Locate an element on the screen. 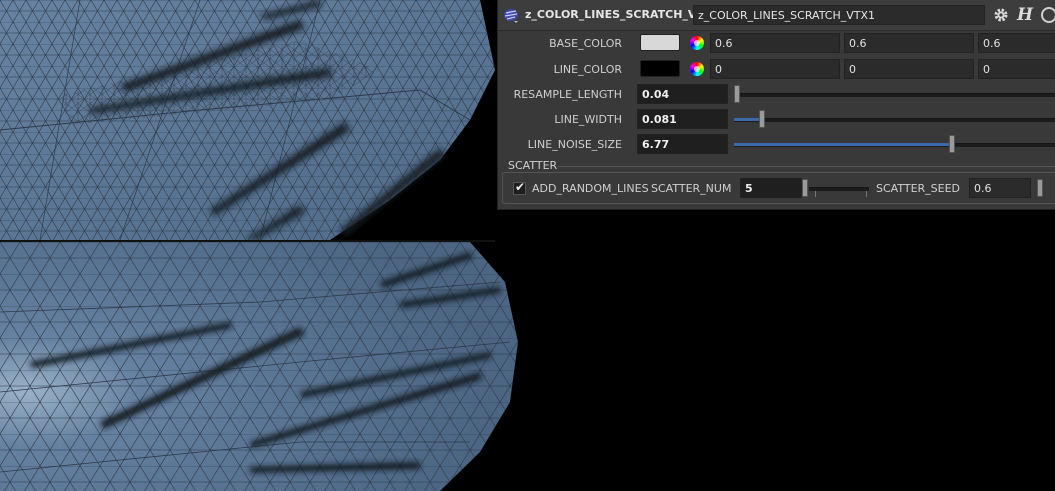 This screenshot has width=1055, height=491. scatter-folder-label: SCATTER is located at coordinates (533, 165).